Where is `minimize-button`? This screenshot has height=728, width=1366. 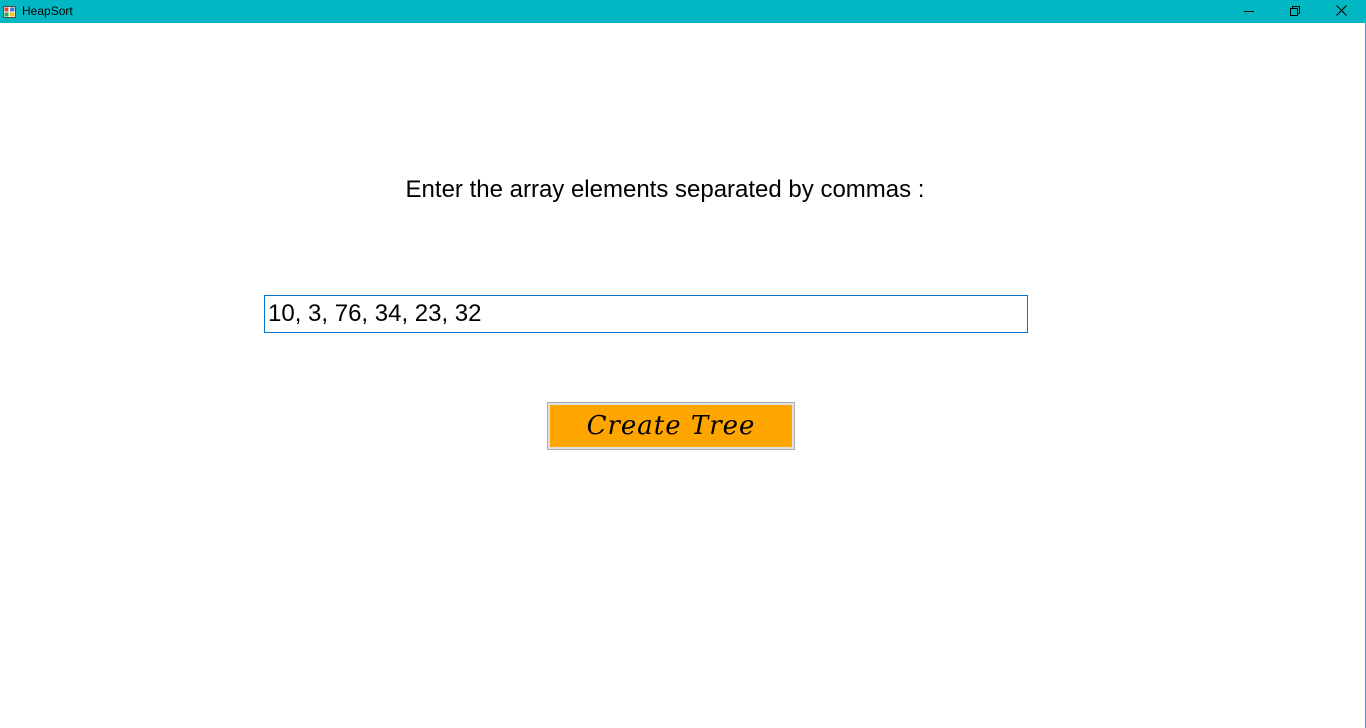 minimize-button is located at coordinates (1249, 11).